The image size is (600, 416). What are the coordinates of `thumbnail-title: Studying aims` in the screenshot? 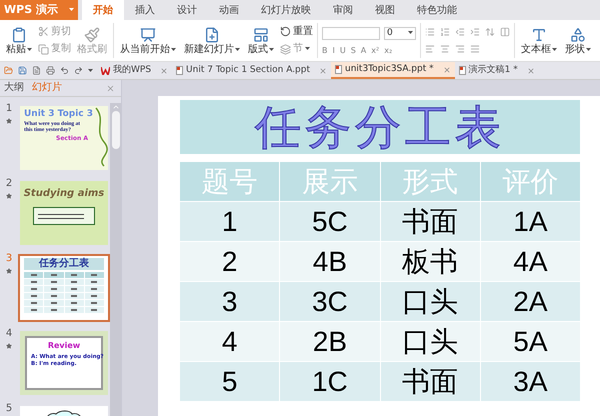 It's located at (64, 194).